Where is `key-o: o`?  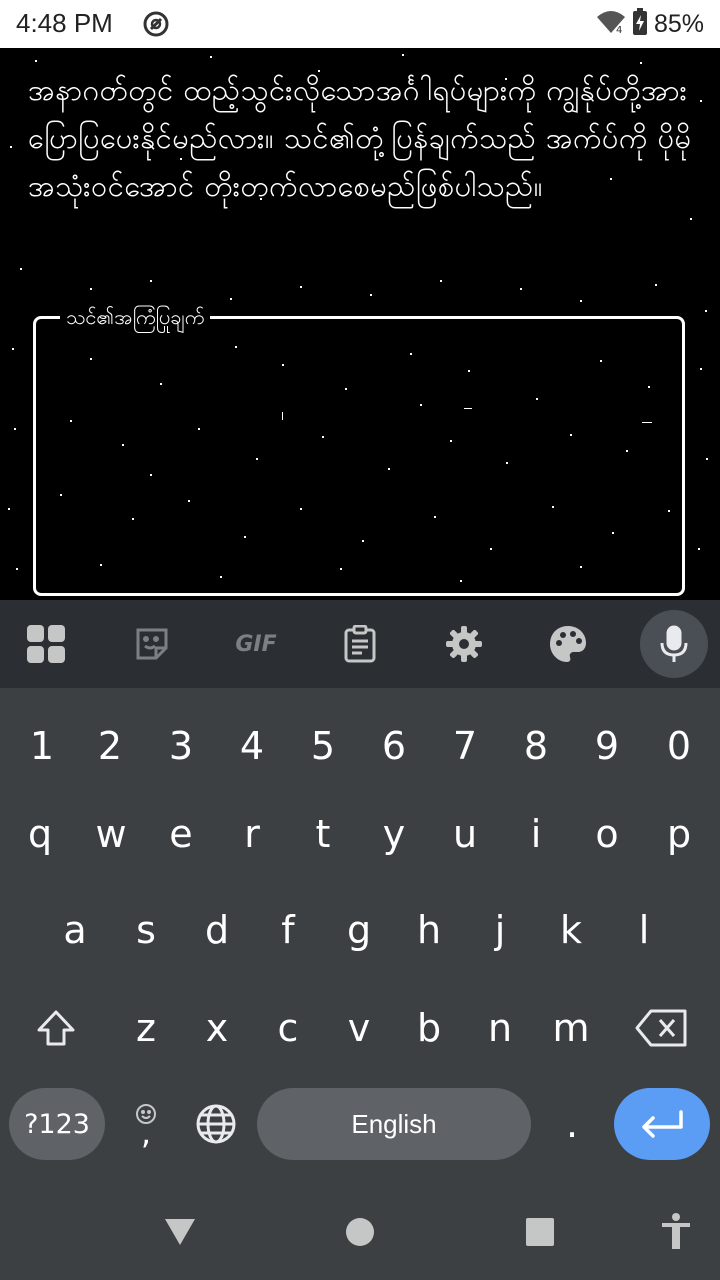 key-o: o is located at coordinates (607, 834).